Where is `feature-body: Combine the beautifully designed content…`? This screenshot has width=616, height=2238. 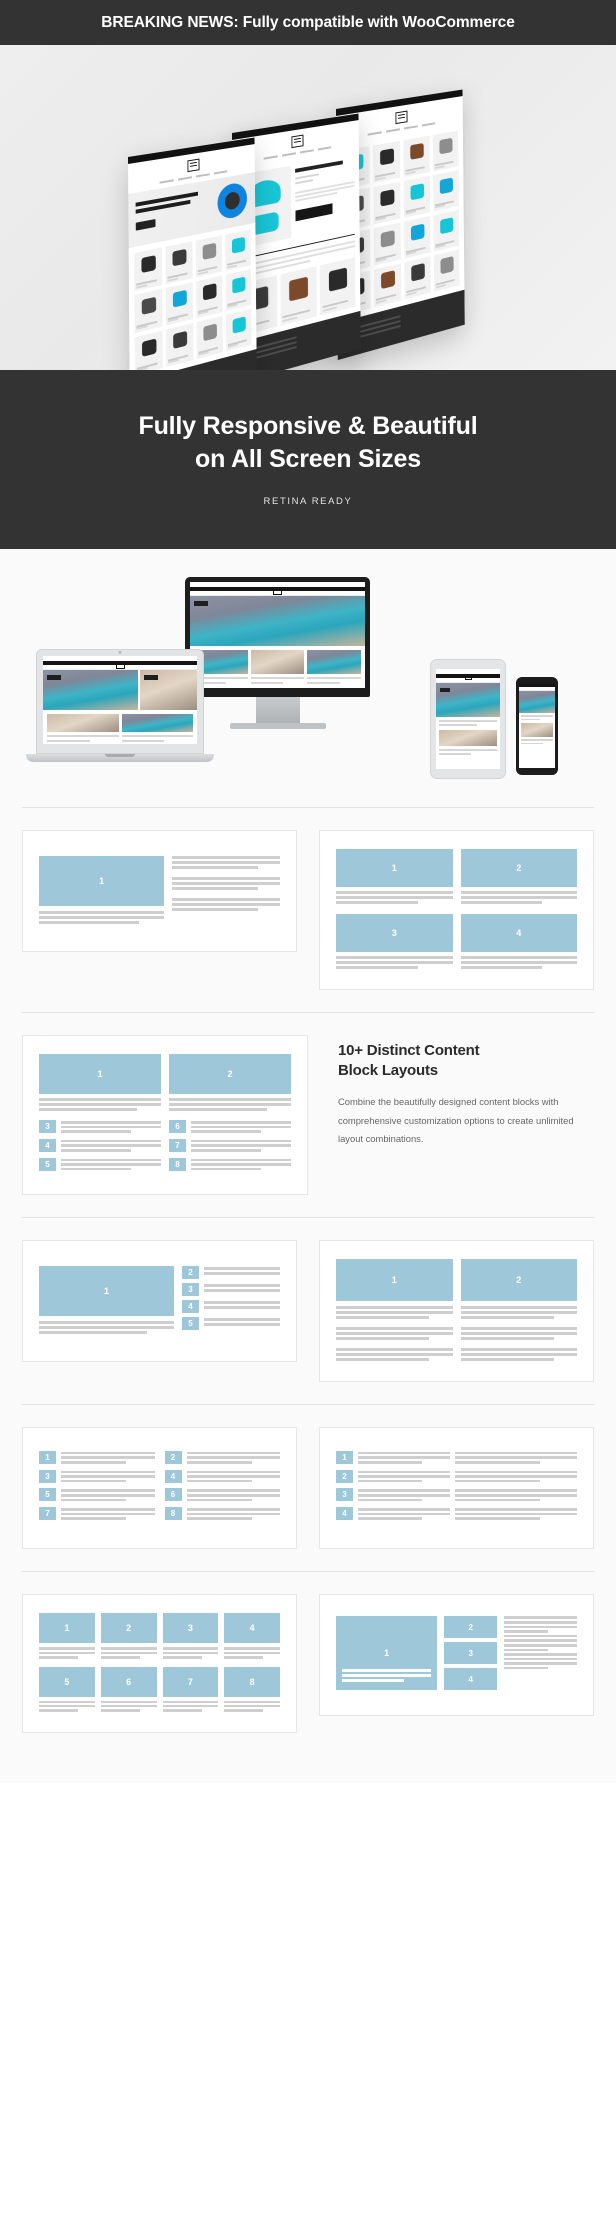 feature-body: Combine the beautifully designed content… is located at coordinates (456, 1120).